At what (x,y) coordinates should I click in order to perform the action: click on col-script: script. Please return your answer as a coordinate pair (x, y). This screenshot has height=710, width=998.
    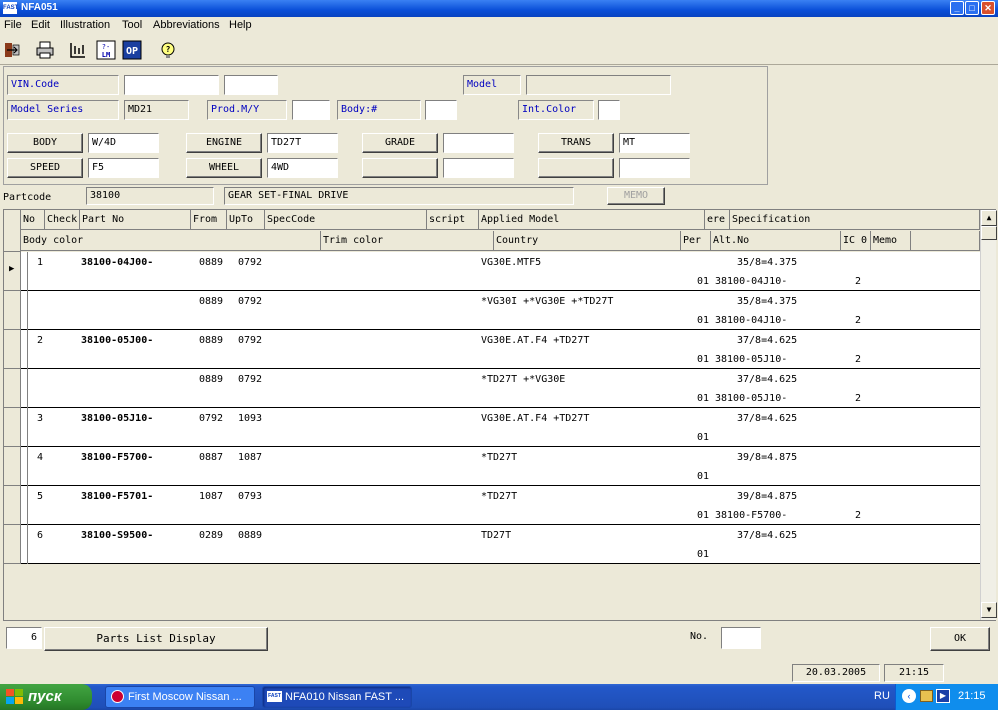
    Looking at the image, I should click on (453, 220).